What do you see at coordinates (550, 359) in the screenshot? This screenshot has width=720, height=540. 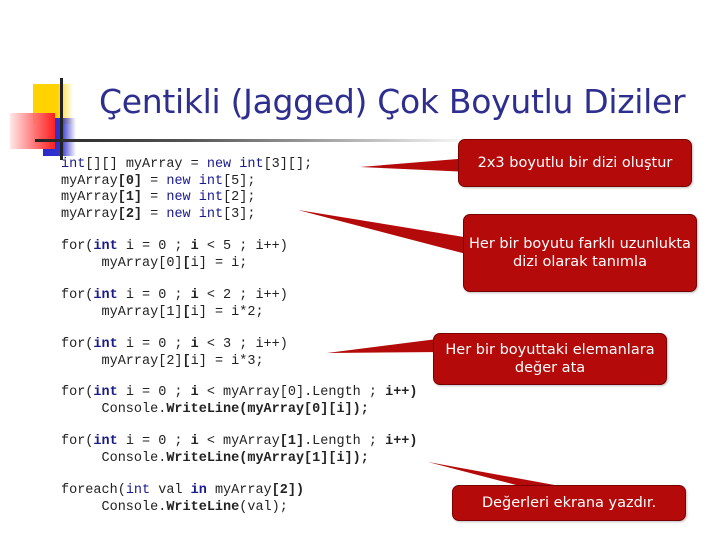 I see `callout-assign-values: Her bir boyuttaki elemanlara değer ata` at bounding box center [550, 359].